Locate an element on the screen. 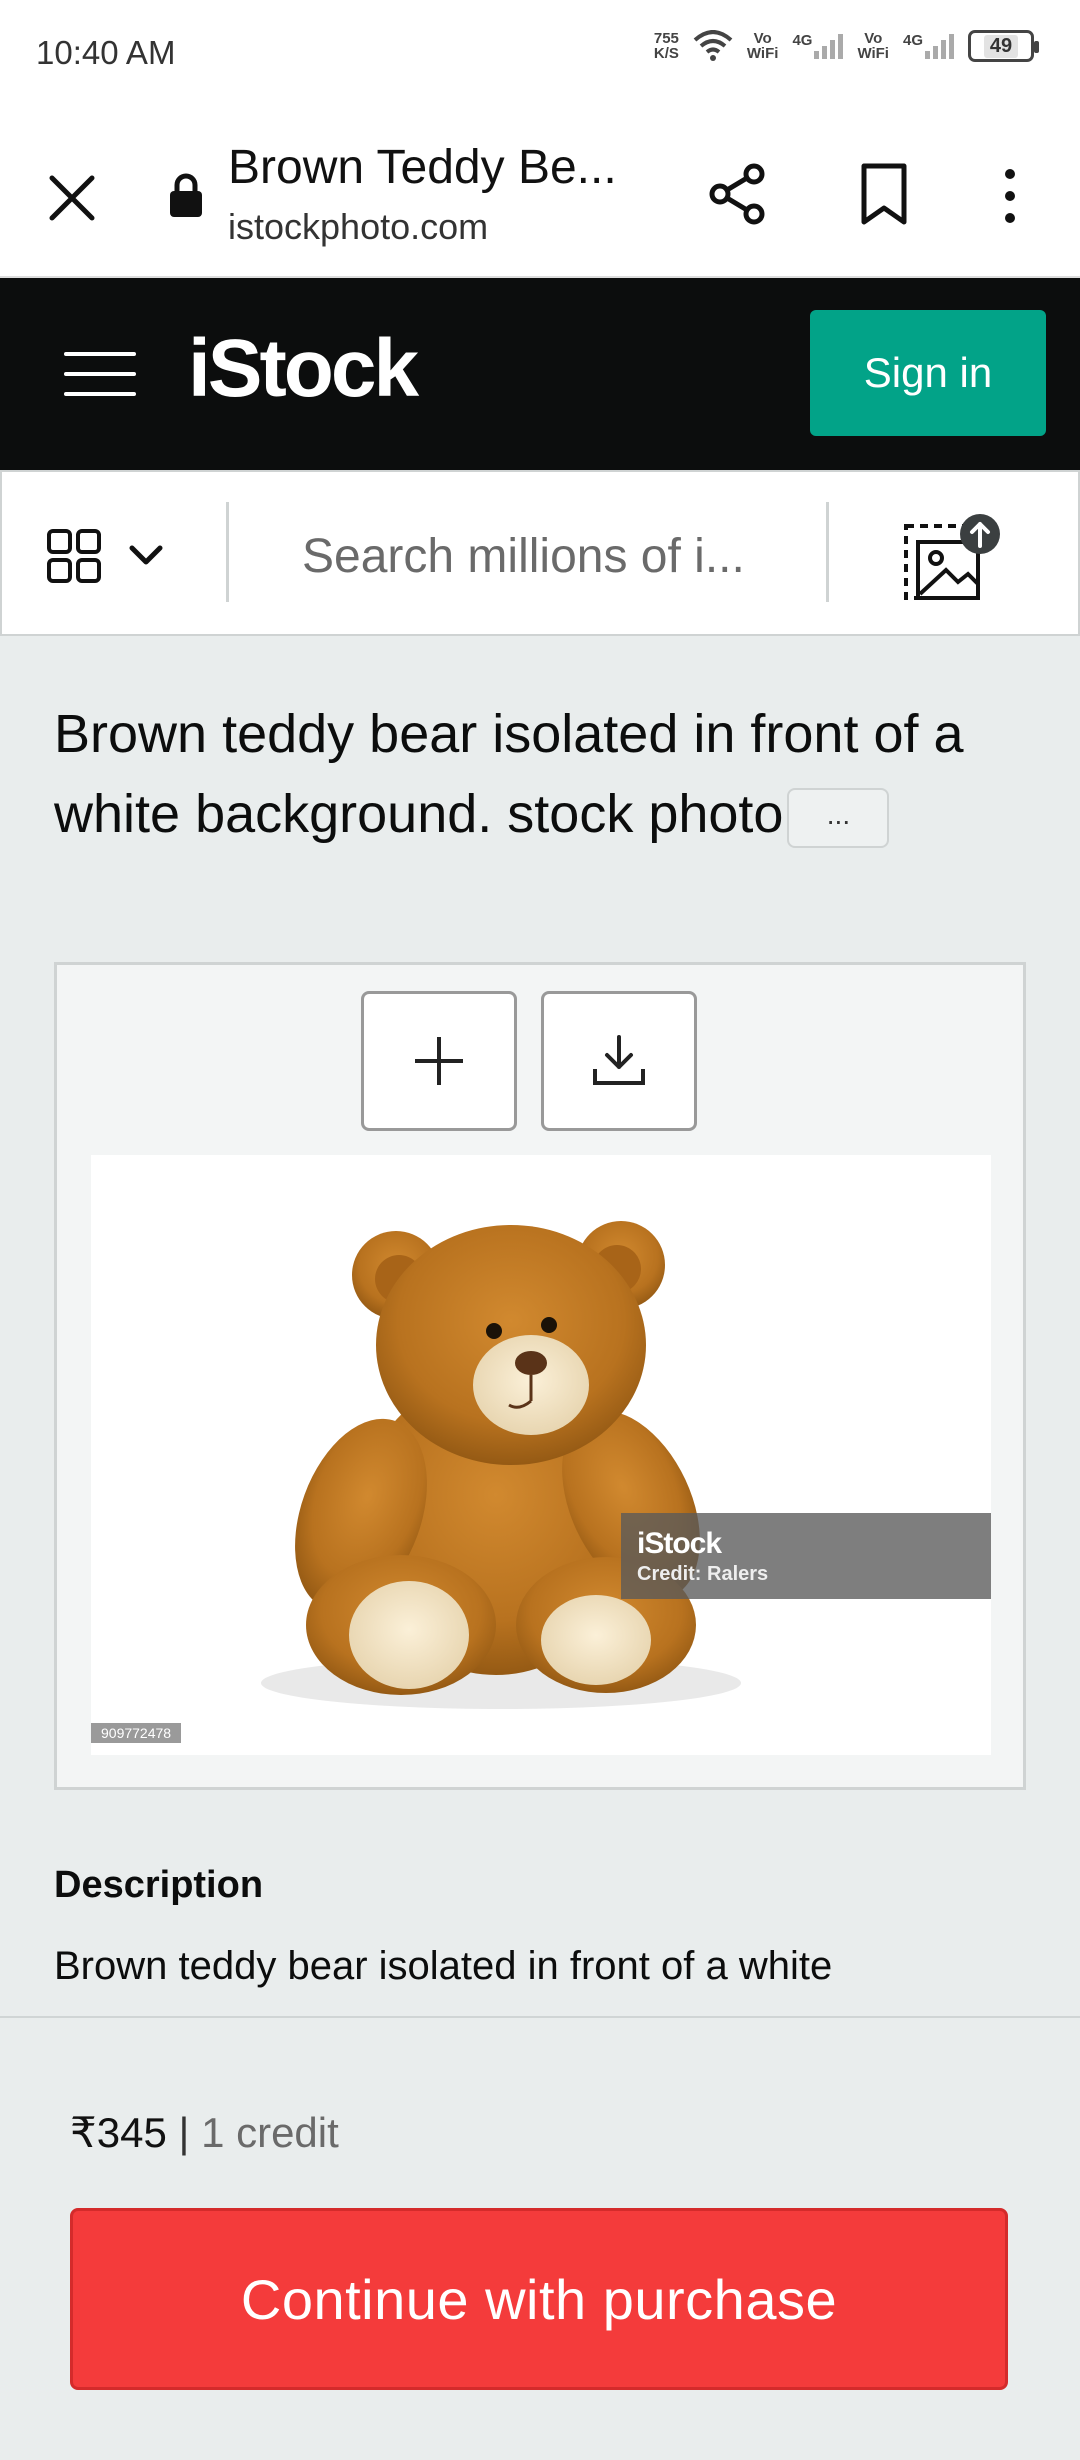  image-id: 909772478 is located at coordinates (136, 1733).